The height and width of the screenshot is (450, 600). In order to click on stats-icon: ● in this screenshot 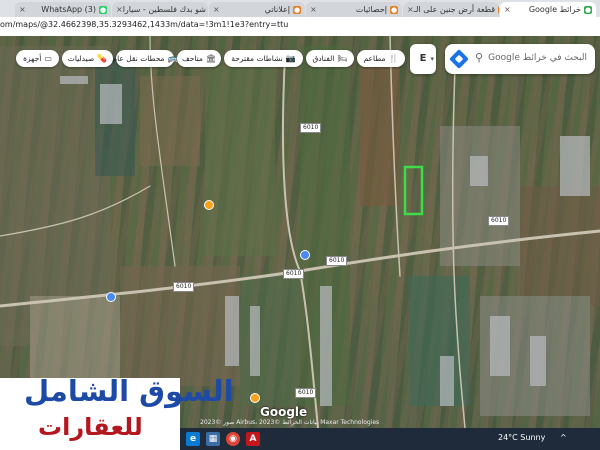, I will do `click(394, 9)`.